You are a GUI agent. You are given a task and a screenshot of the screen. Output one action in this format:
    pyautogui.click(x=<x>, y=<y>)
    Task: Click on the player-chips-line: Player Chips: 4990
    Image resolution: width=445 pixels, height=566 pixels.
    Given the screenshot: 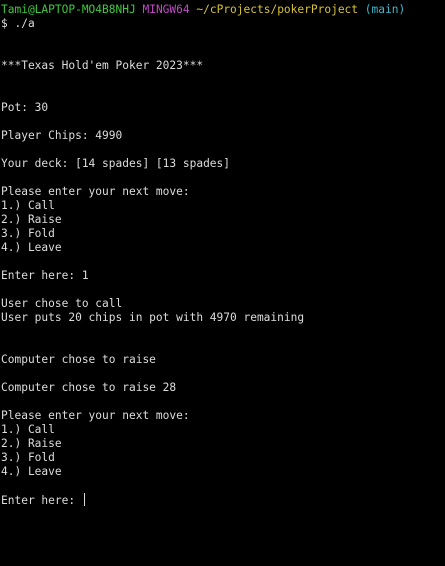 What is the action you would take?
    pyautogui.click(x=62, y=135)
    